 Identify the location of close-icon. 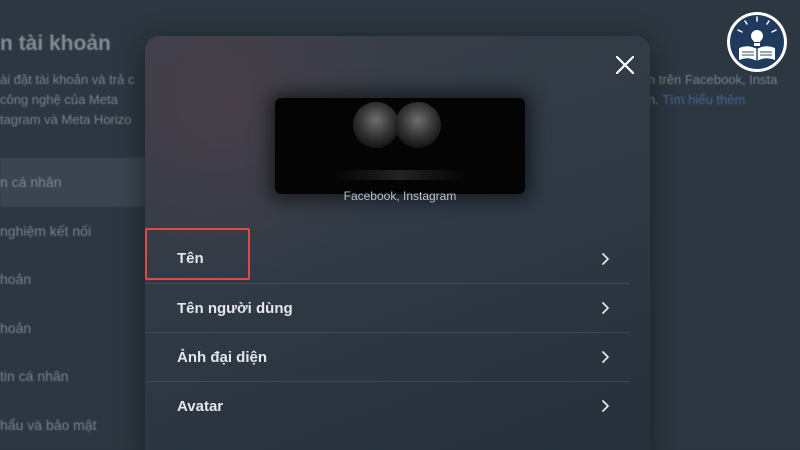
(625, 65).